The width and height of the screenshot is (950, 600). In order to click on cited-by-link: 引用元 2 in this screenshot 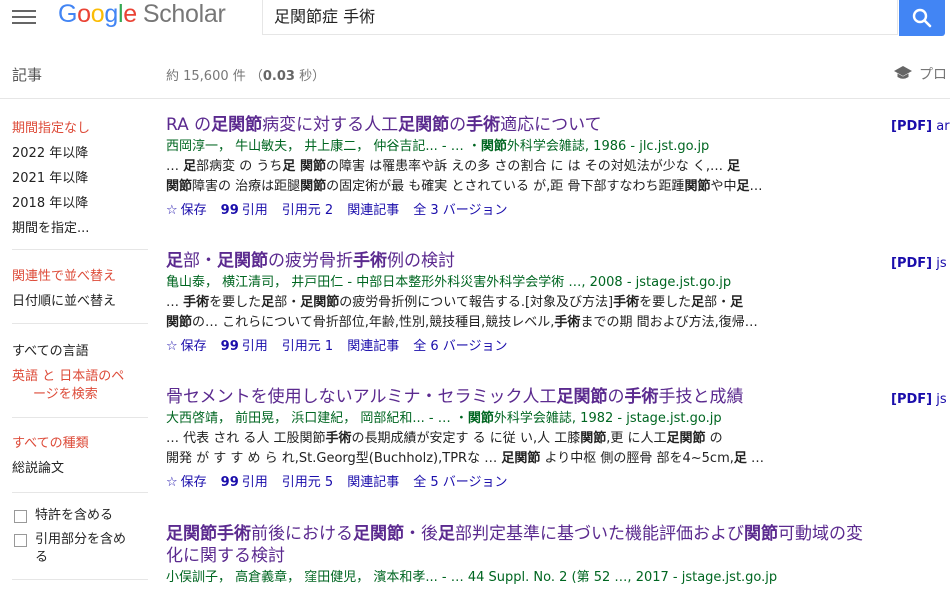, I will do `click(307, 210)`.